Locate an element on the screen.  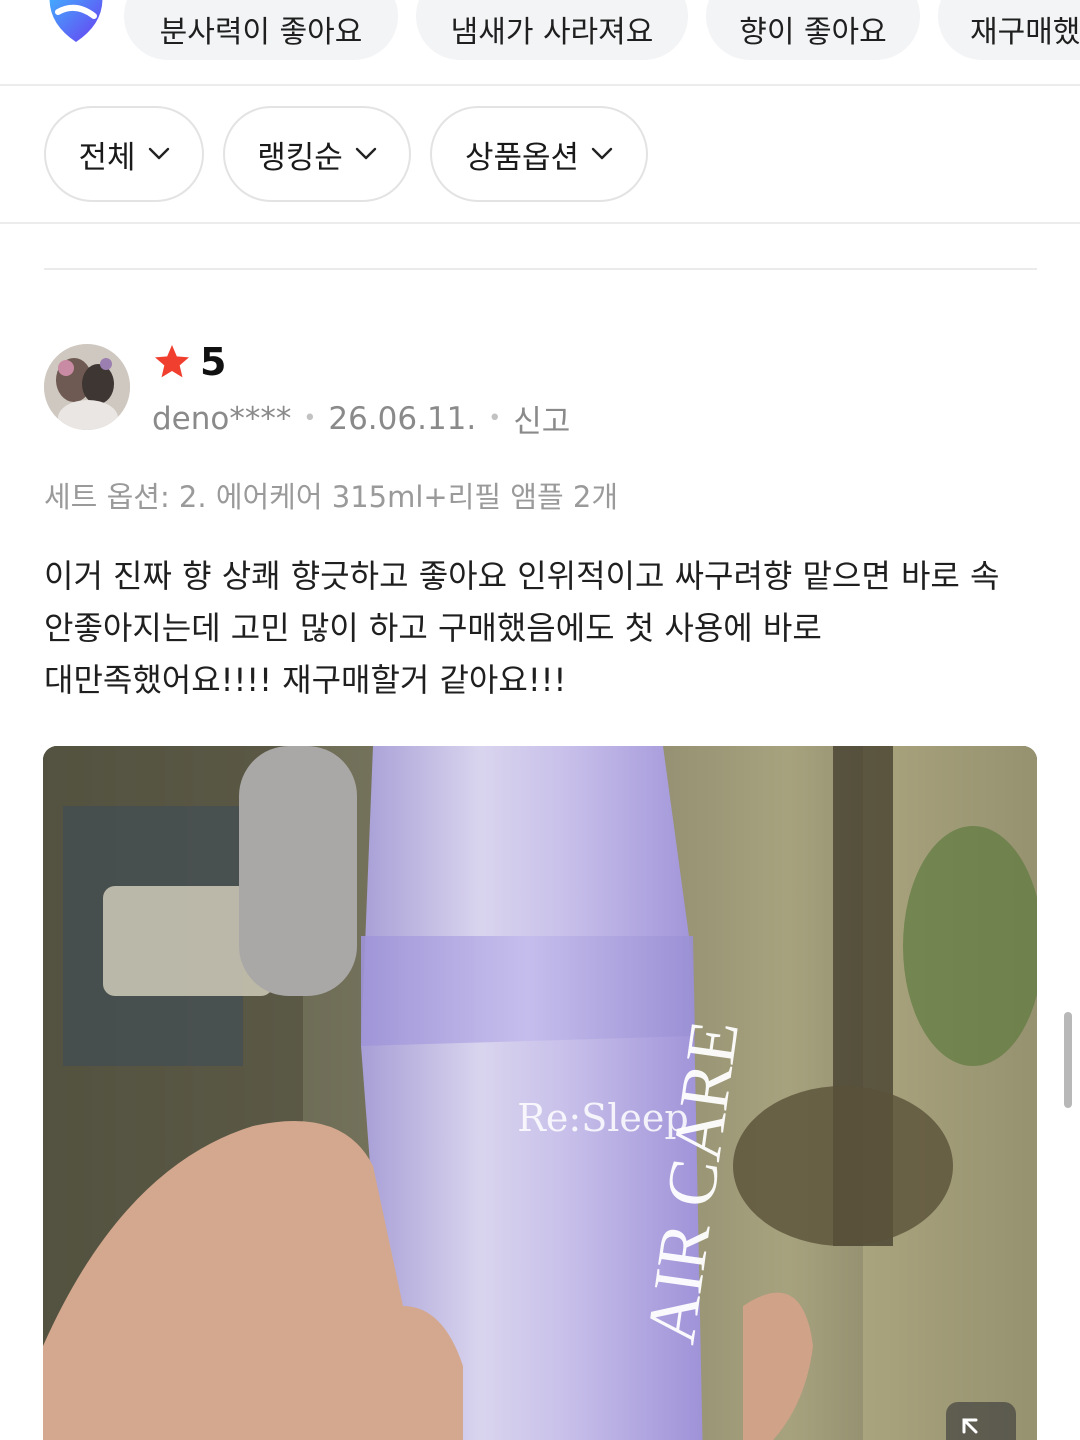
avatar is located at coordinates (87, 387).